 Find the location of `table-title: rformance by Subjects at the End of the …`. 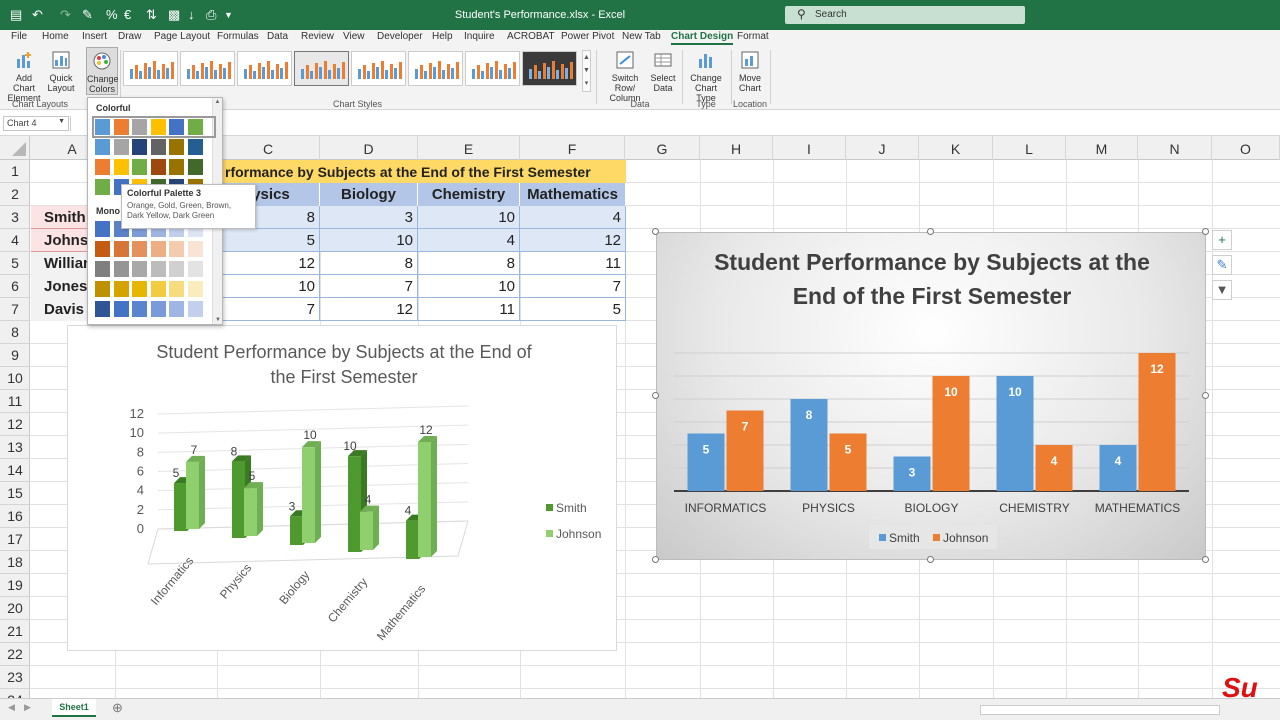

table-title: rformance by Subjects at the End of the … is located at coordinates (424, 171).